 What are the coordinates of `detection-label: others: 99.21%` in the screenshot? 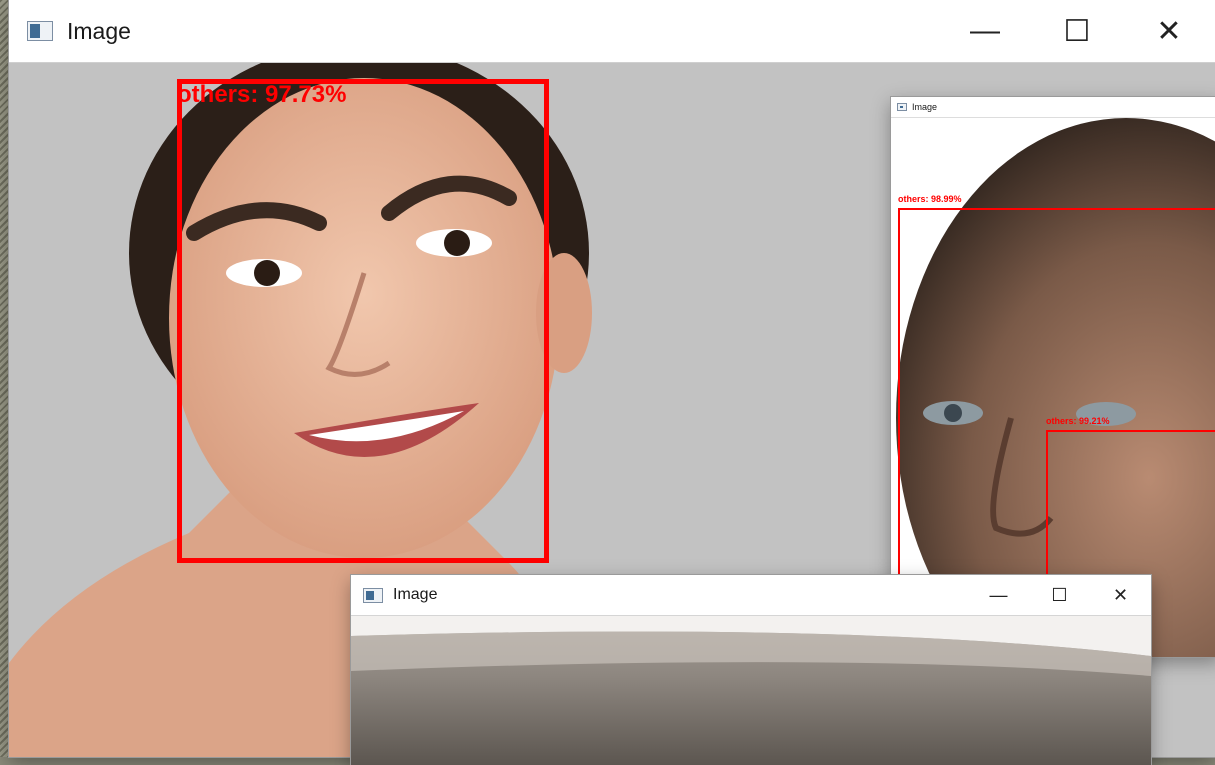 It's located at (1078, 421).